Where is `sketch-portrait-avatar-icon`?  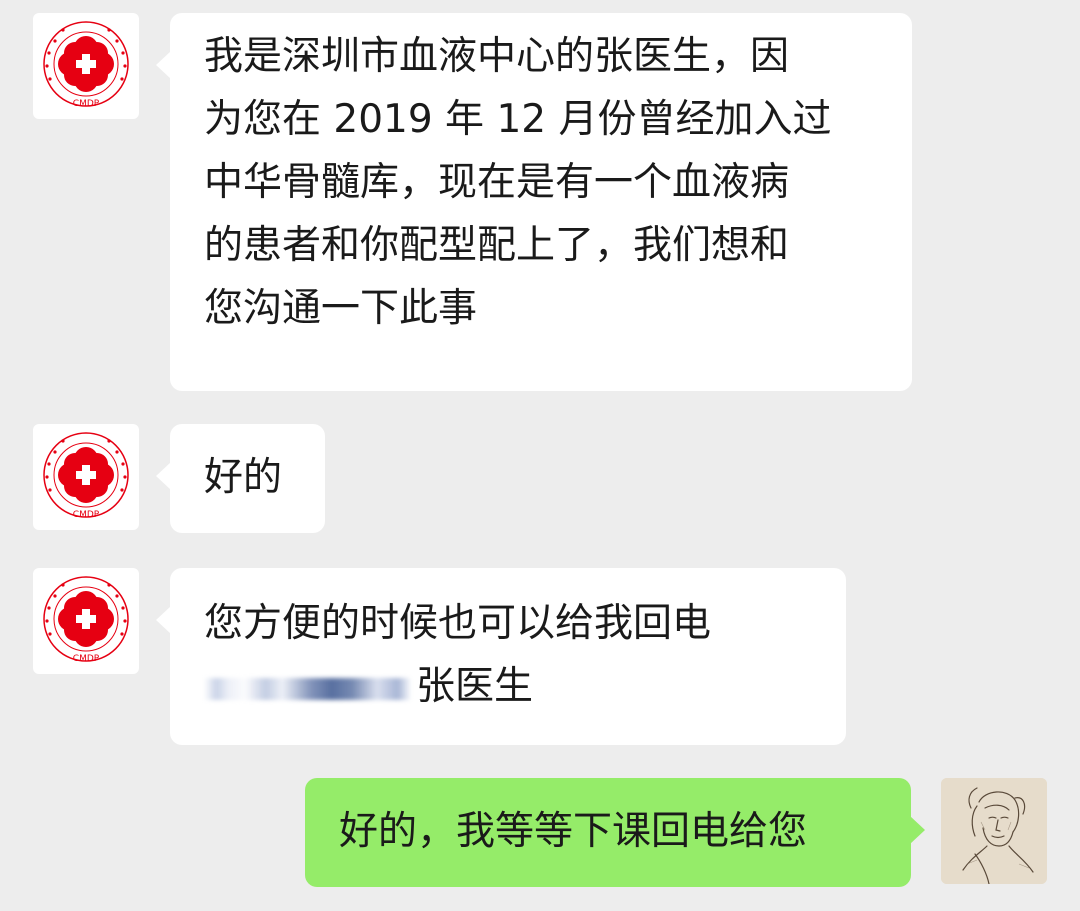 sketch-portrait-avatar-icon is located at coordinates (994, 831).